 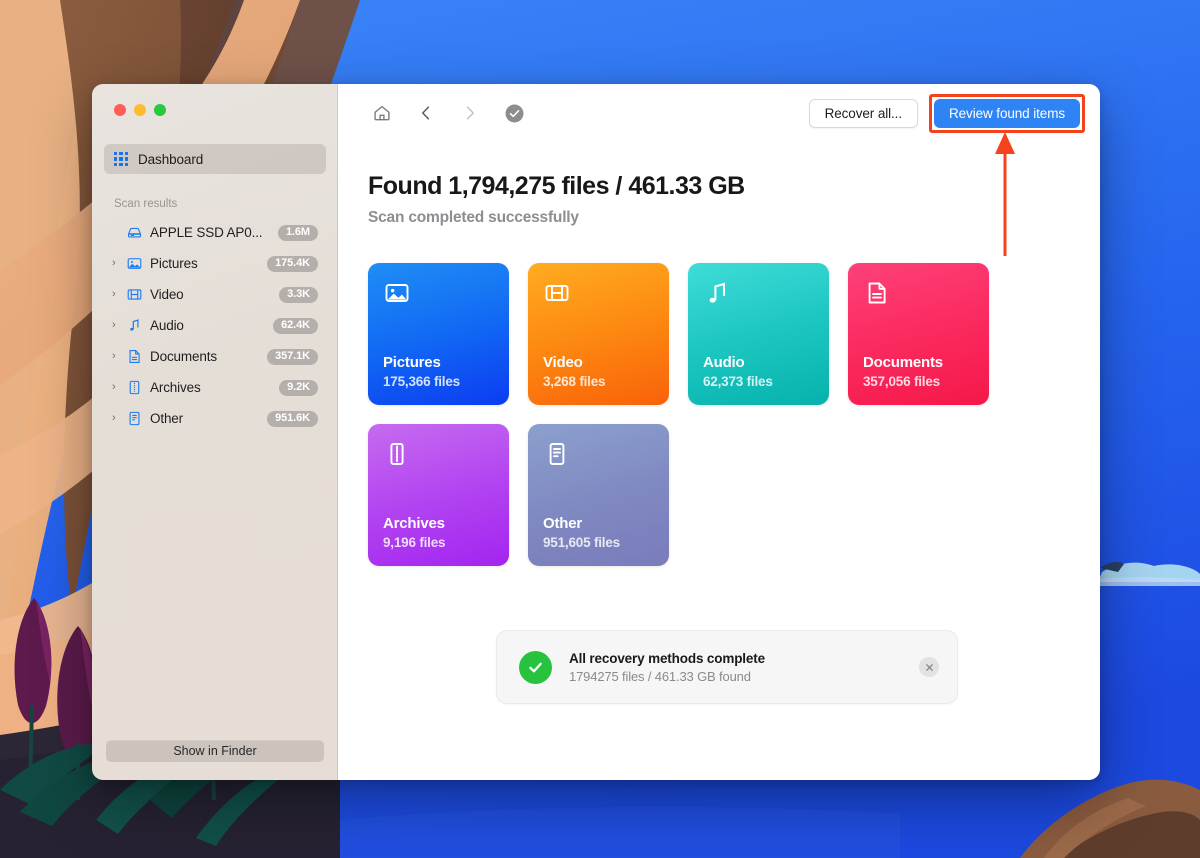 I want to click on sidebar-item-badge: 357.1K, so click(x=292, y=356).